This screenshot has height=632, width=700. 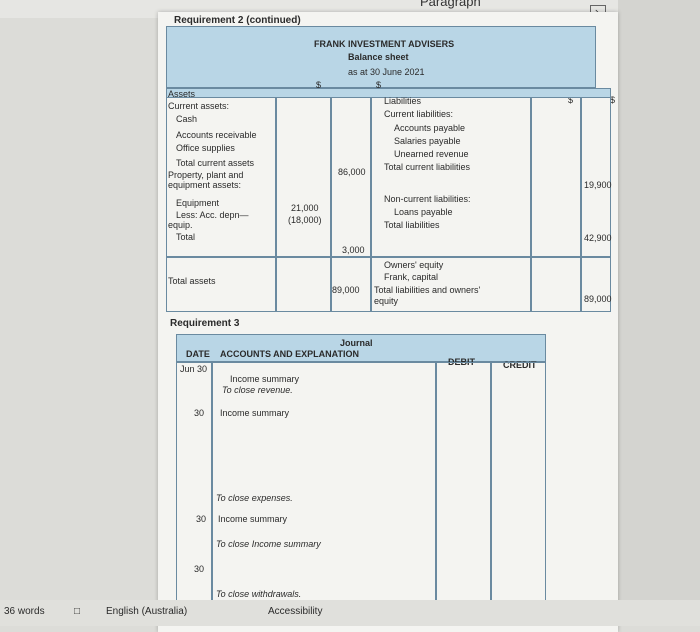 I want to click on journal-row-9-text: To close withdrawals., so click(x=258, y=594).